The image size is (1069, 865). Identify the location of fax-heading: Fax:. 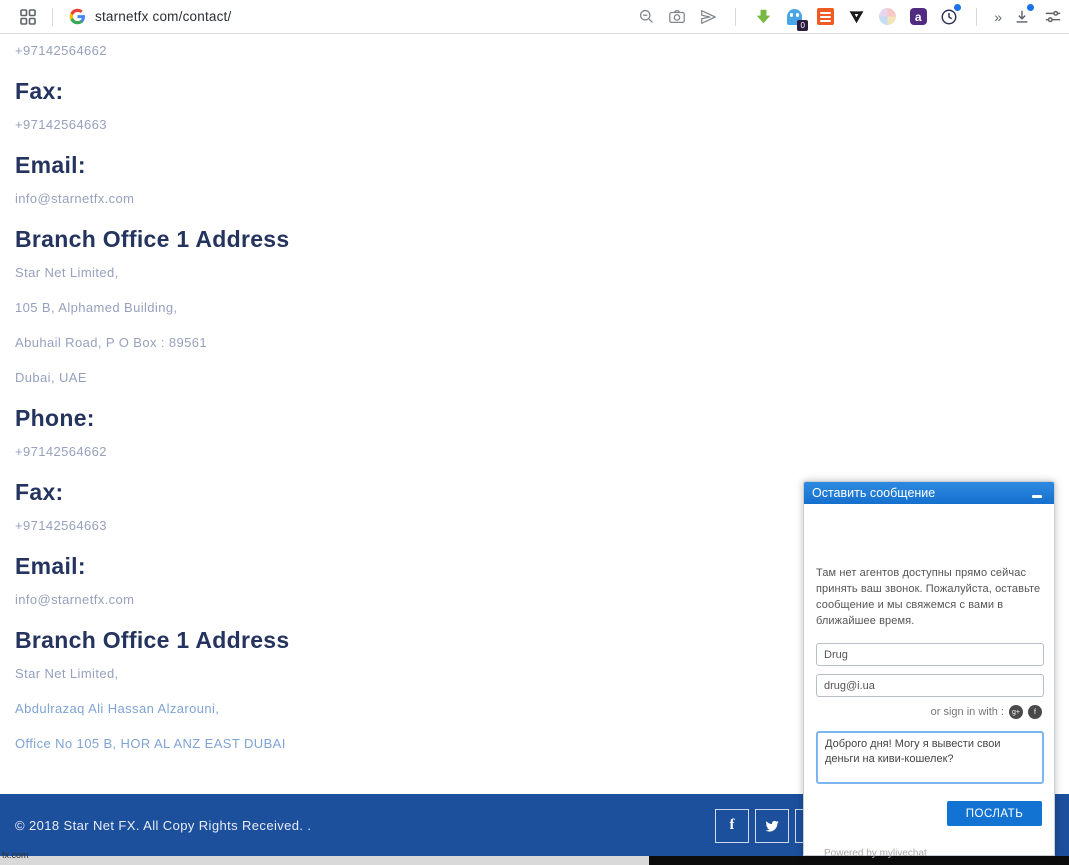
(39, 91).